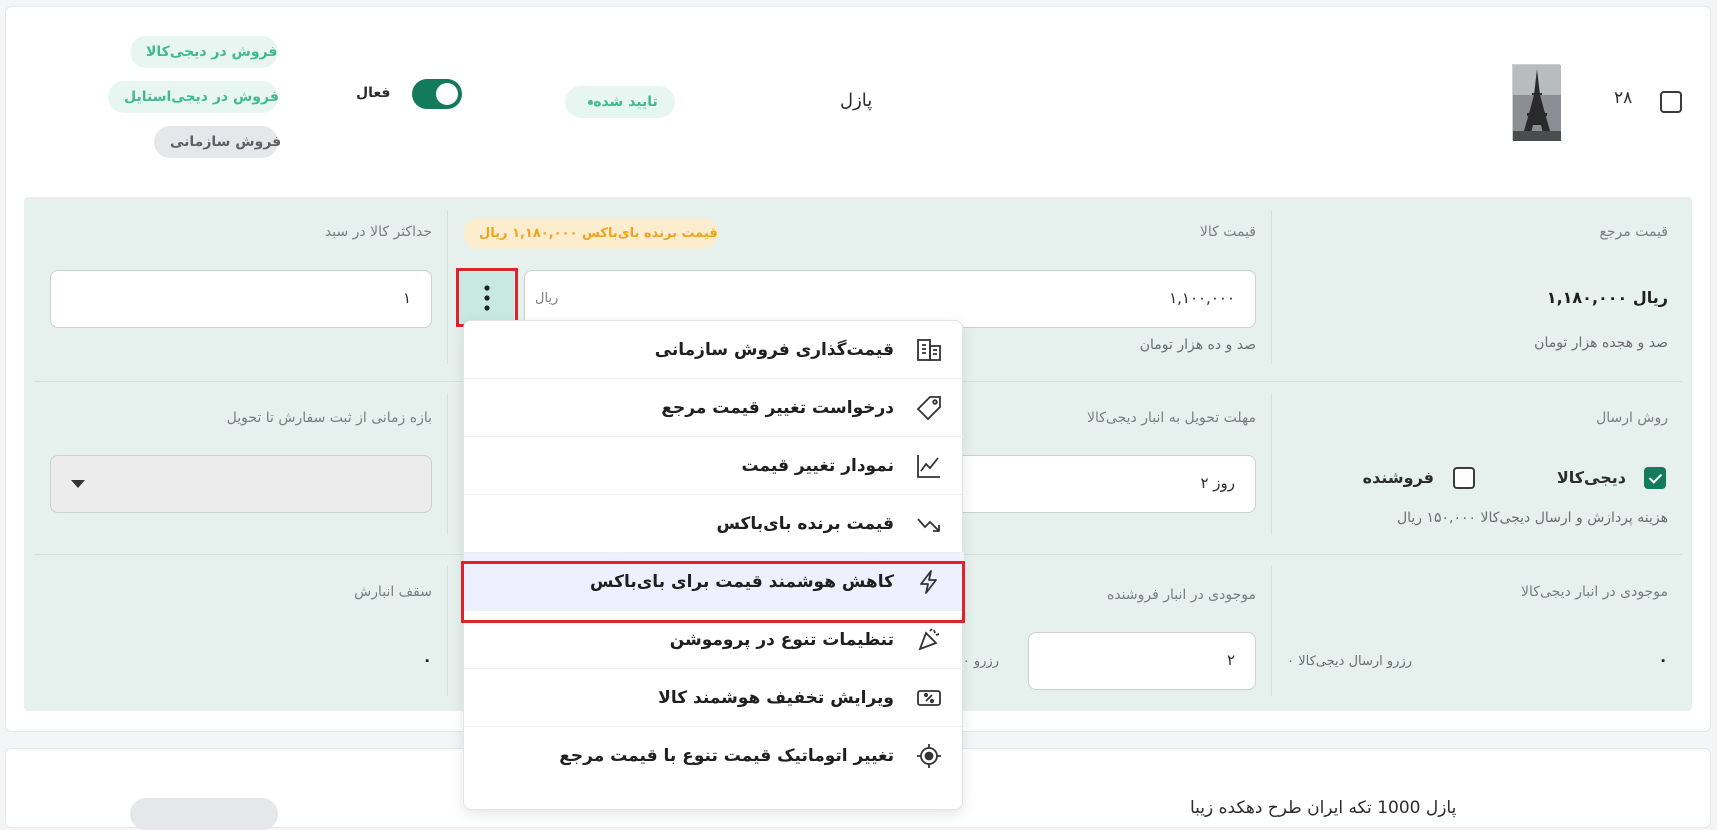 The height and width of the screenshot is (830, 1717). What do you see at coordinates (929, 698) in the screenshot?
I see `discount-ticket-icon` at bounding box center [929, 698].